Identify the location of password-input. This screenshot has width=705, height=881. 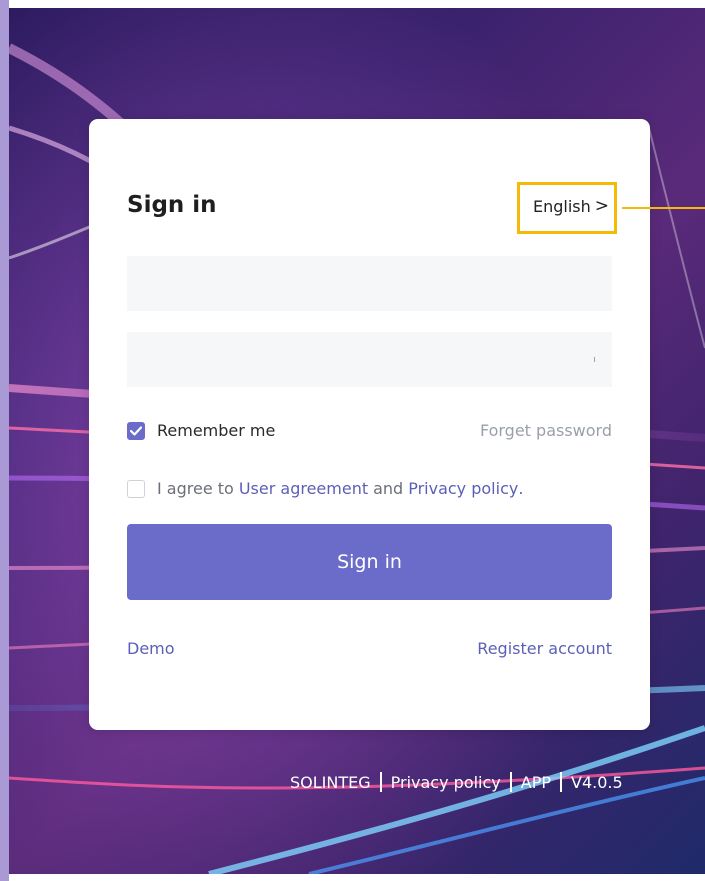
(369, 359).